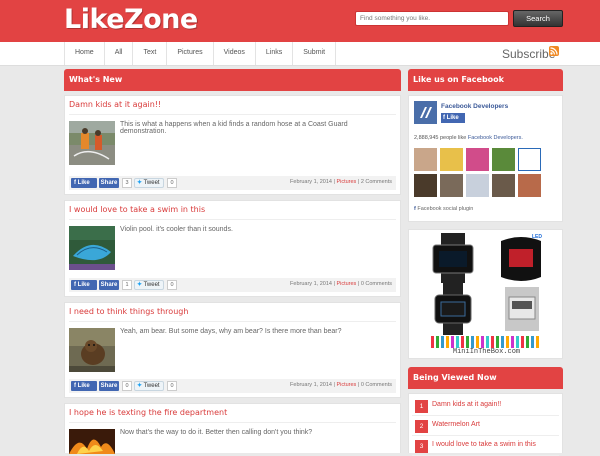  What do you see at coordinates (486, 352) in the screenshot?
I see `ad-site-name: MiniInTheBox.com` at bounding box center [486, 352].